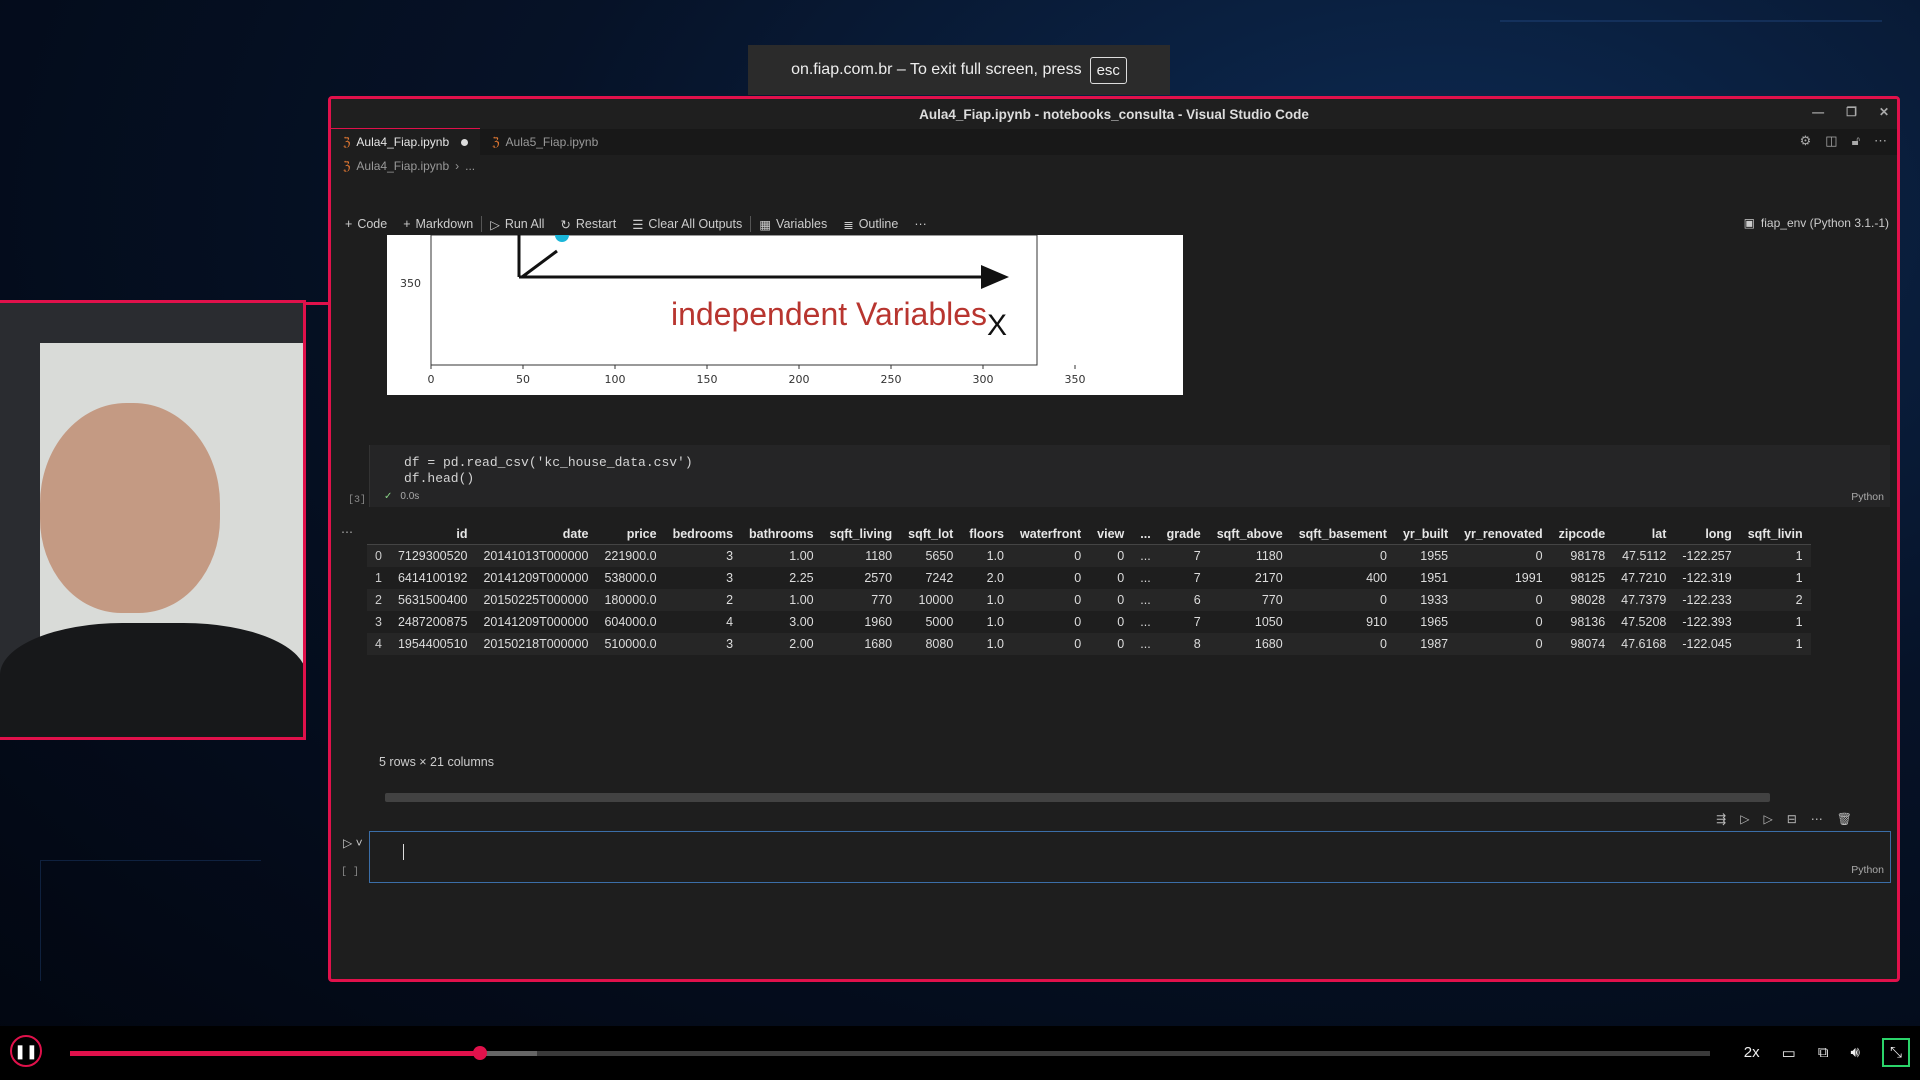 The image size is (1920, 1080). Describe the element at coordinates (1851, 112) in the screenshot. I see `restore-icon: ❐` at that location.